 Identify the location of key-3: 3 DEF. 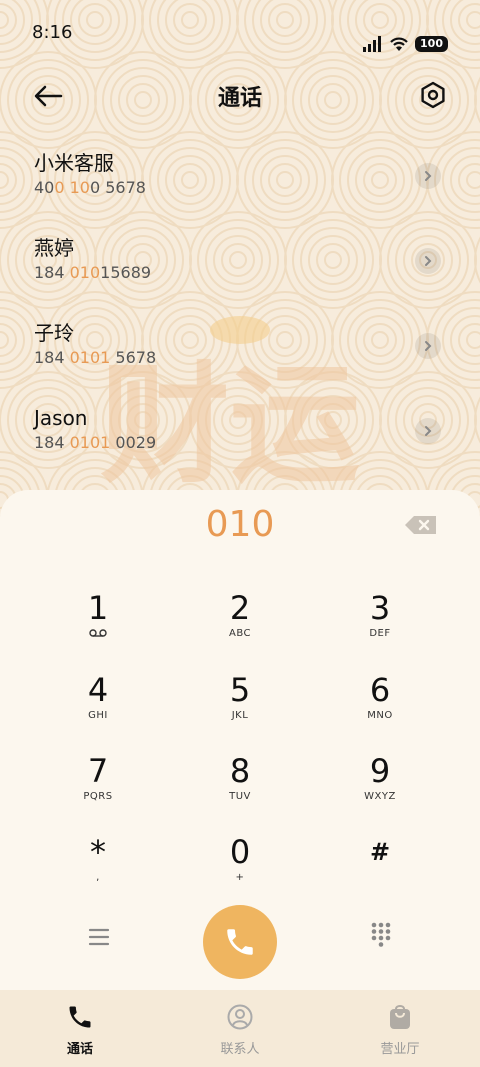
(380, 628).